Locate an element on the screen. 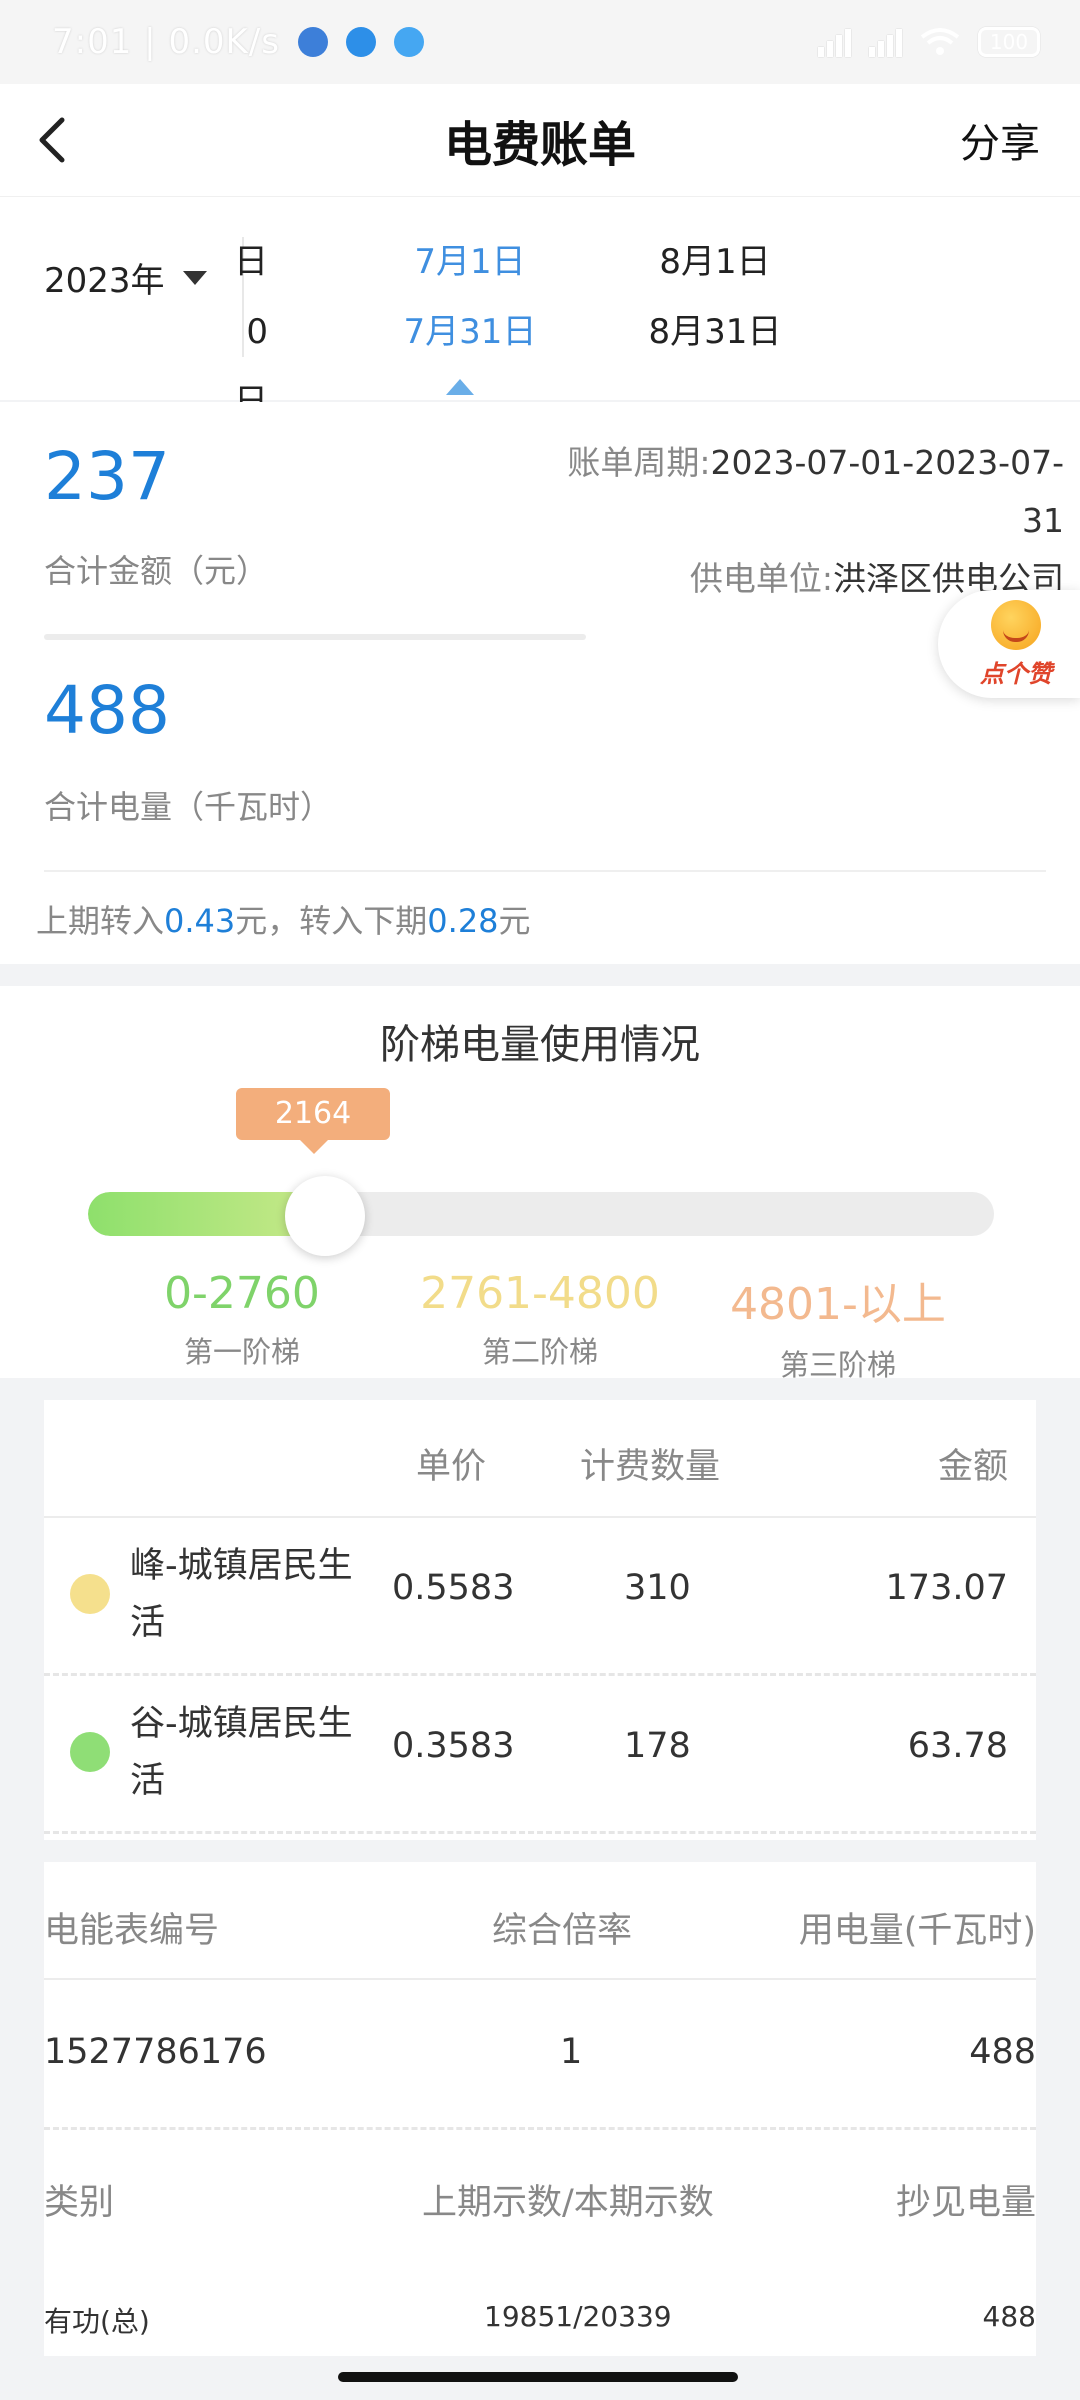 This screenshot has width=1080, height=2400. signal-icon is located at coordinates (834, 42).